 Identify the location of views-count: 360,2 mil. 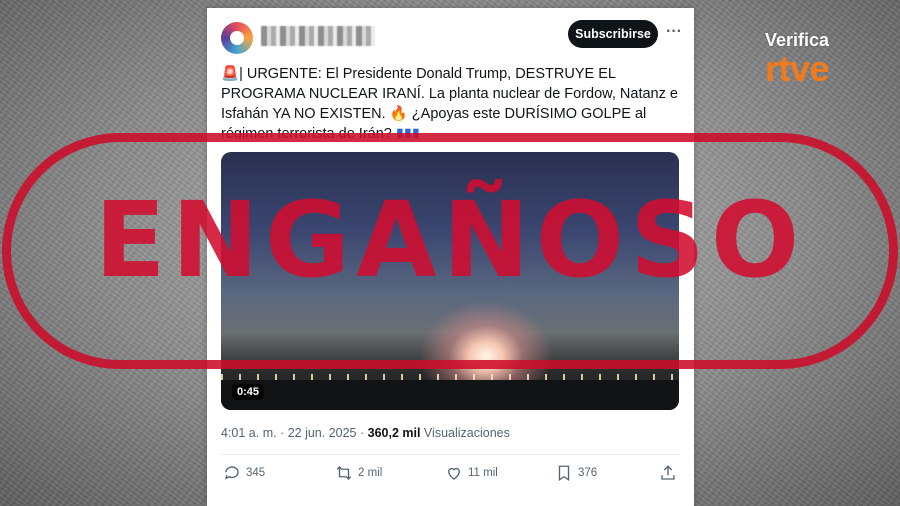
(394, 433).